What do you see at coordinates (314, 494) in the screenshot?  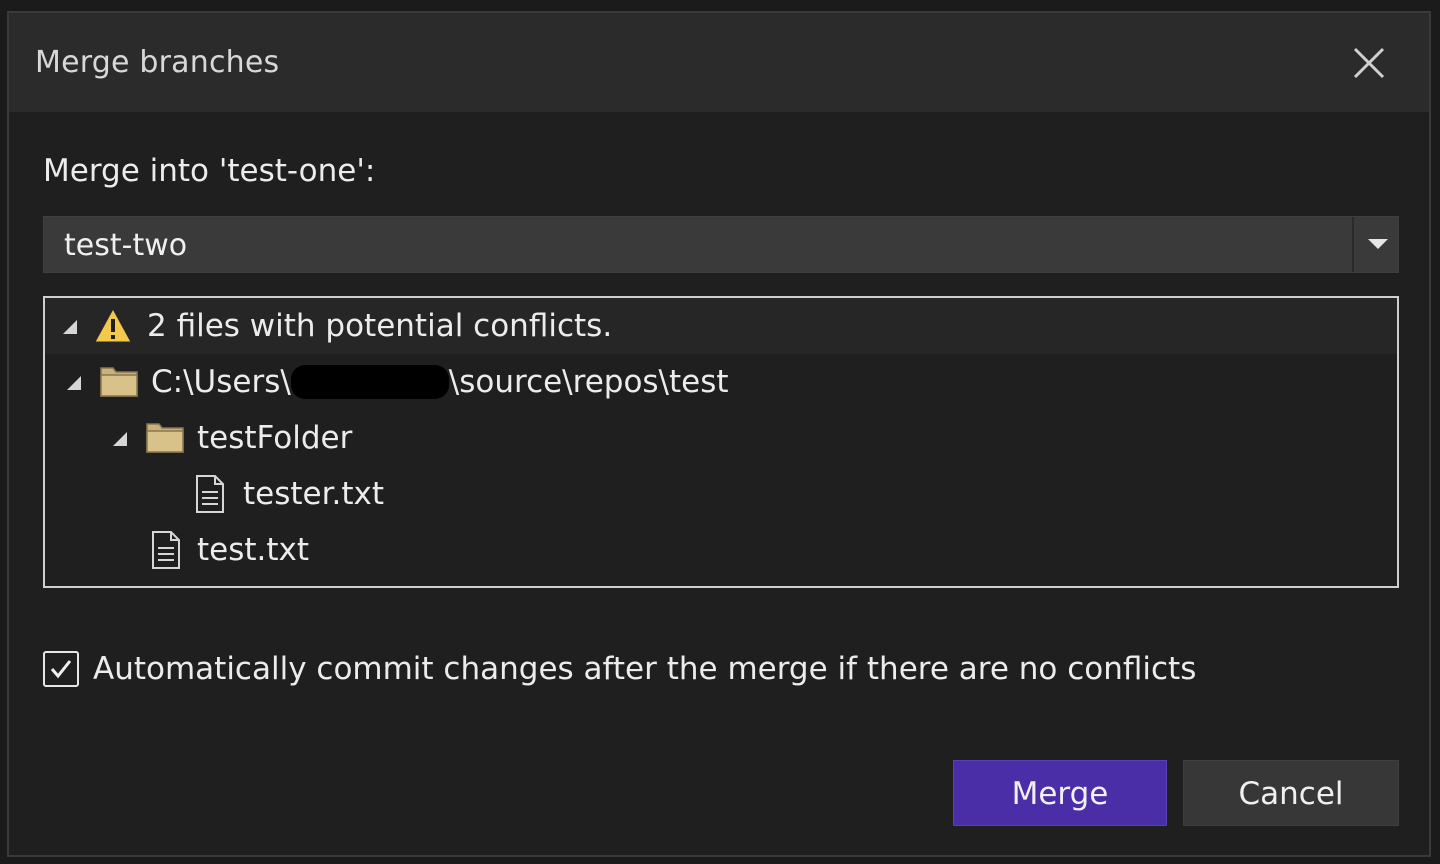 I see `file-name-text: tester.txt` at bounding box center [314, 494].